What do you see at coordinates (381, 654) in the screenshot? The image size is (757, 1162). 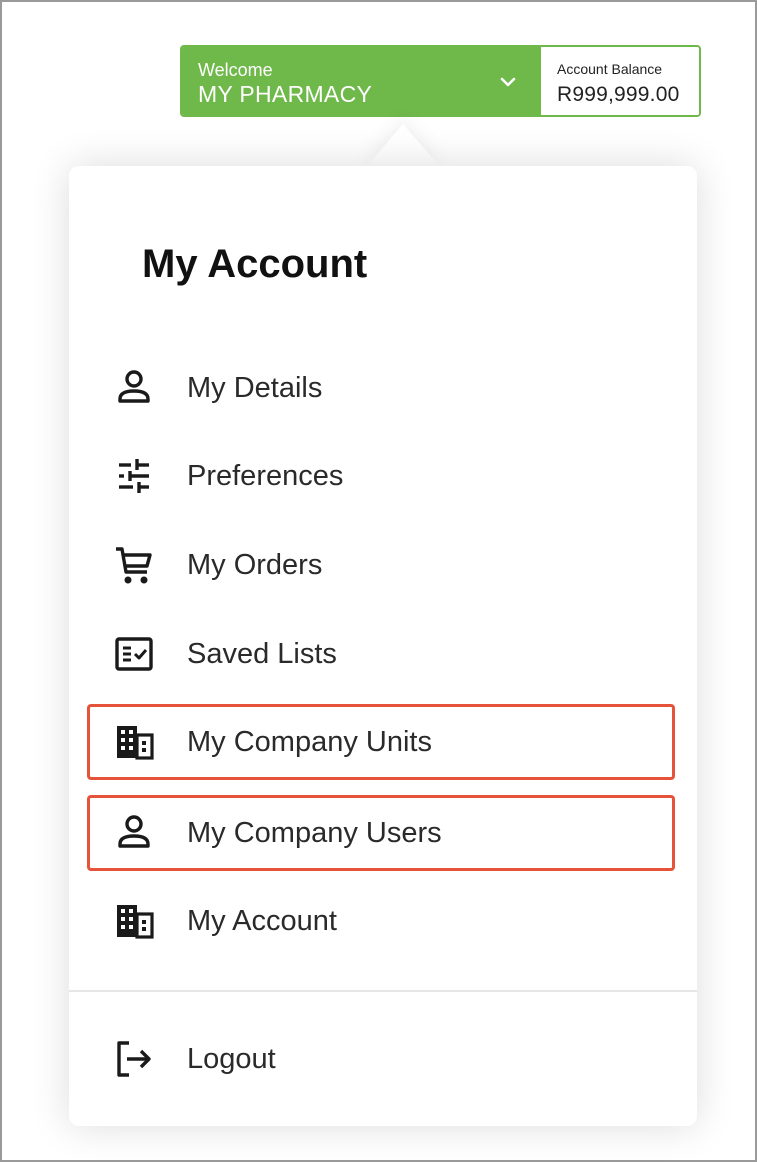 I see `menu-item-saved-lists: Saved Lists` at bounding box center [381, 654].